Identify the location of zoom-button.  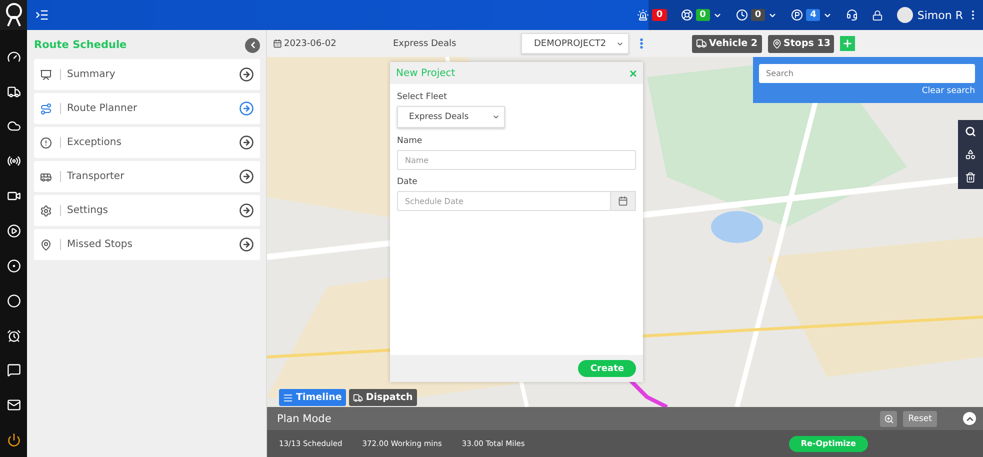
(889, 418).